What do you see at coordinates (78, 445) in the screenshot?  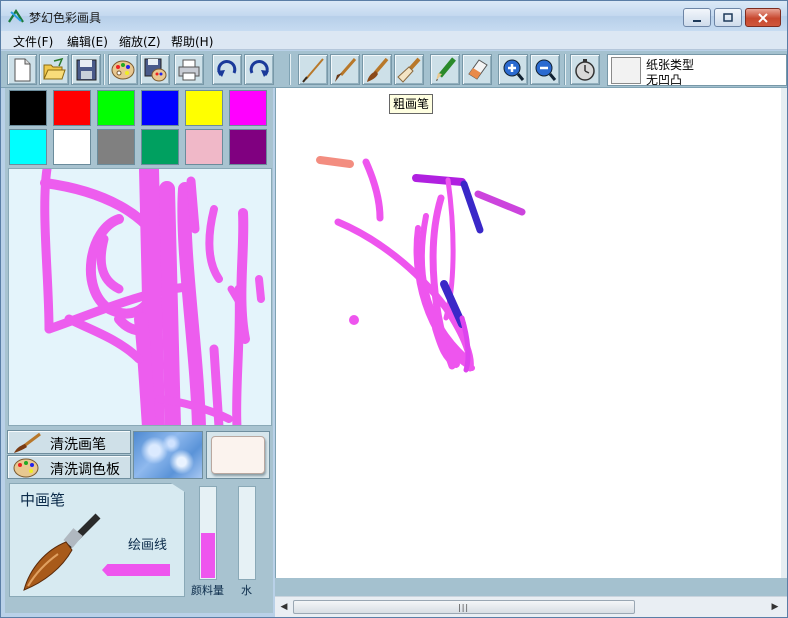 I see `wash-brush-label: 清洗画笔` at bounding box center [78, 445].